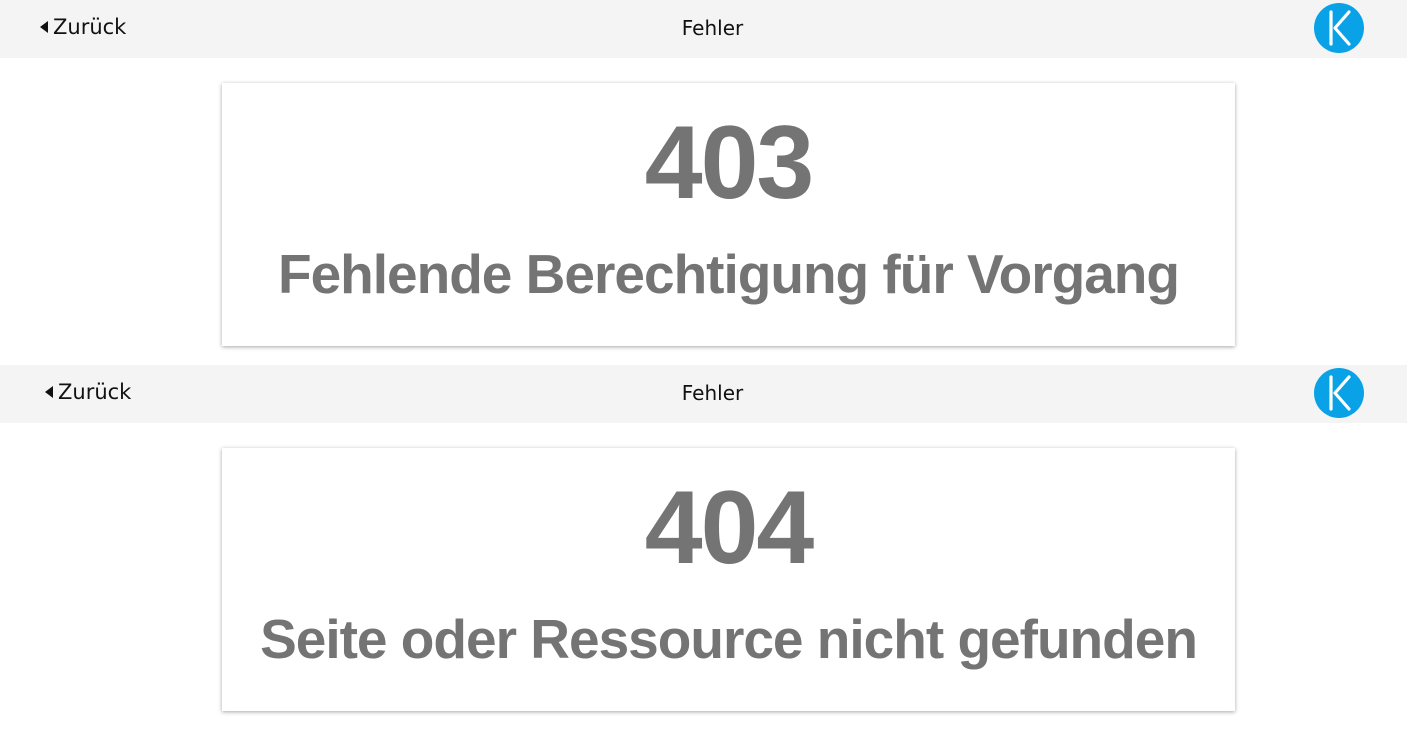 This screenshot has height=738, width=1407. Describe the element at coordinates (728, 274) in the screenshot. I see `error-message: Fehlende Berechtigung für Vorgang` at that location.